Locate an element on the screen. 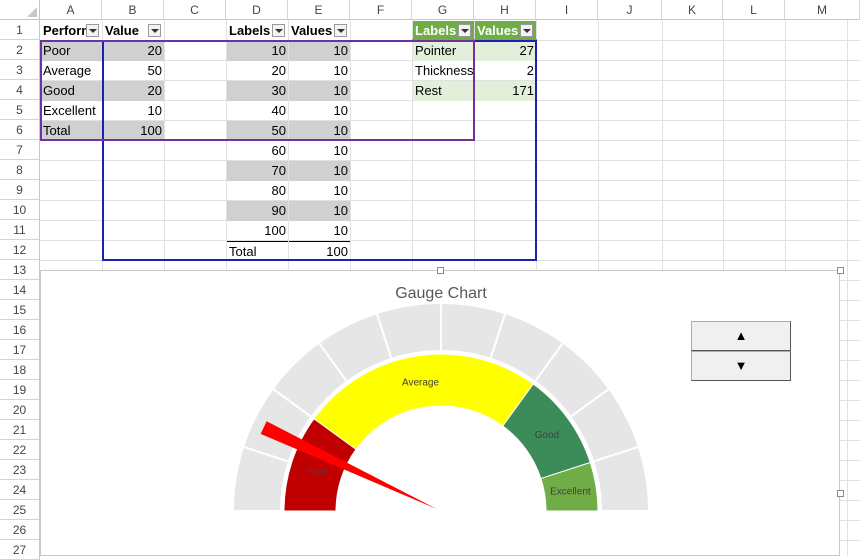 The image size is (860, 560). table1-cell-label: Total is located at coordinates (71, 131).